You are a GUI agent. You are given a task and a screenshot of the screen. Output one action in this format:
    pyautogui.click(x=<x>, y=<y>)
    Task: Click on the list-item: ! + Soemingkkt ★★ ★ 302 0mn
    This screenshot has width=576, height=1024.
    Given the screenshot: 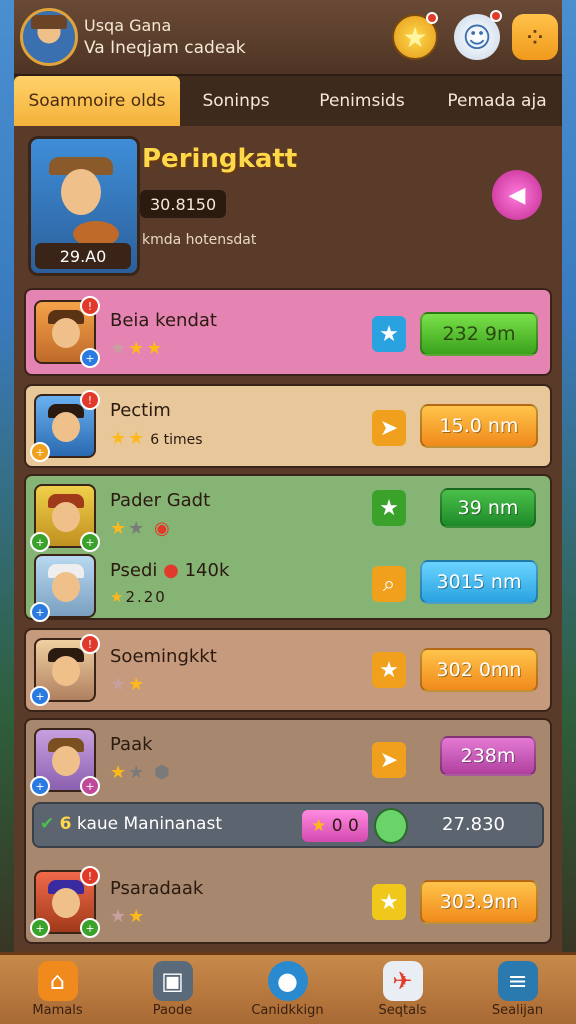 What is the action you would take?
    pyautogui.click(x=288, y=670)
    